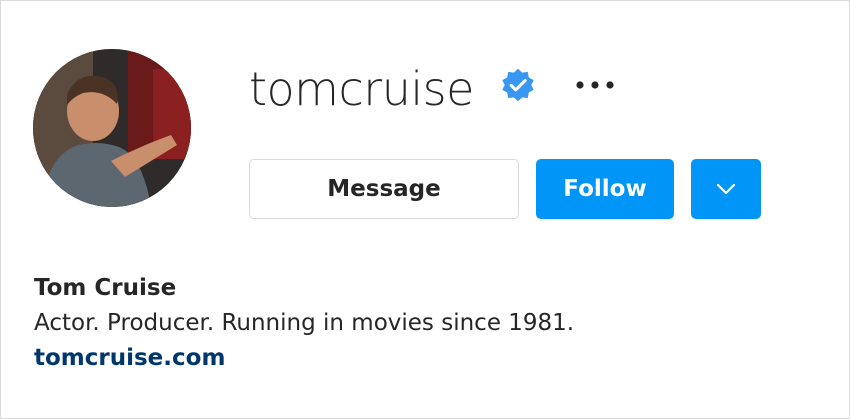 The width and height of the screenshot is (850, 419). I want to click on verified-badge-icon, so click(518, 85).